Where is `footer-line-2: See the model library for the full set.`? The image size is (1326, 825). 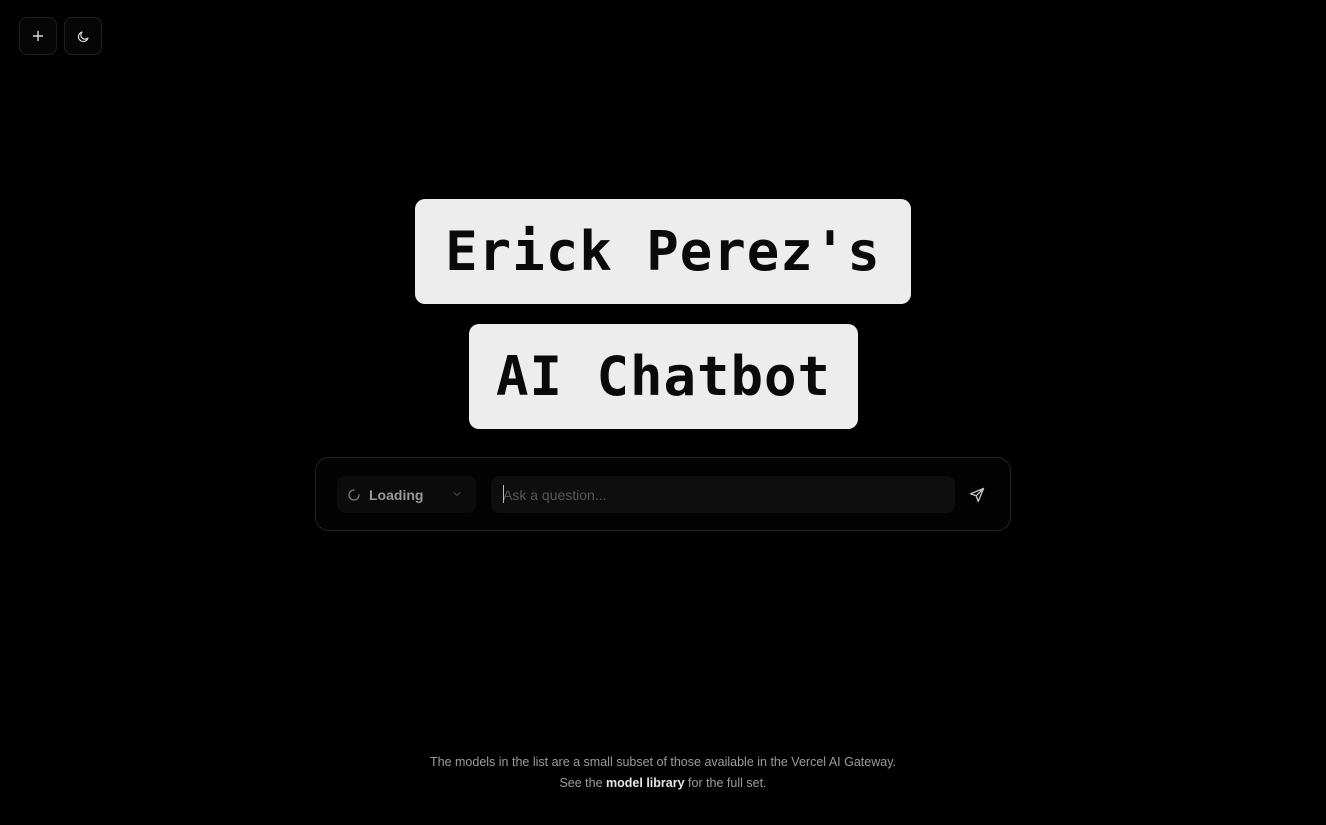 footer-line-2: See the model library for the full set. is located at coordinates (663, 783).